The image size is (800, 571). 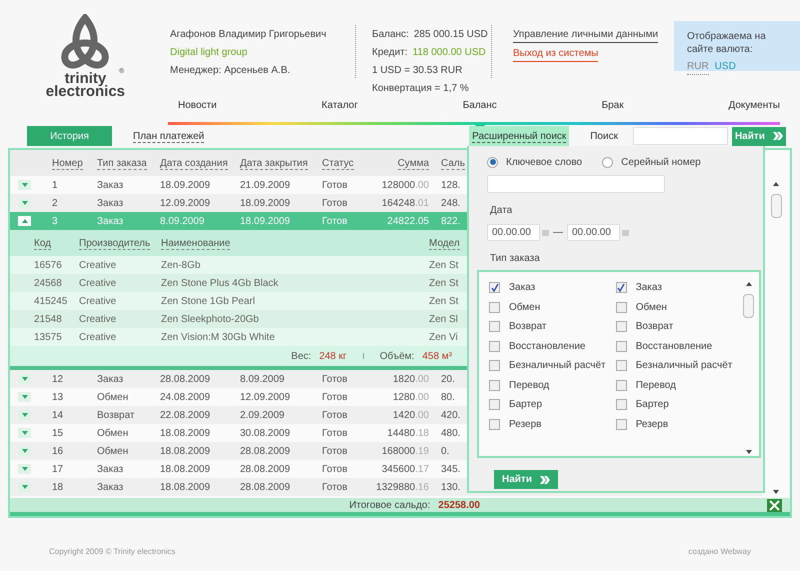 I want to click on account-label: Кредит:, so click(x=390, y=53).